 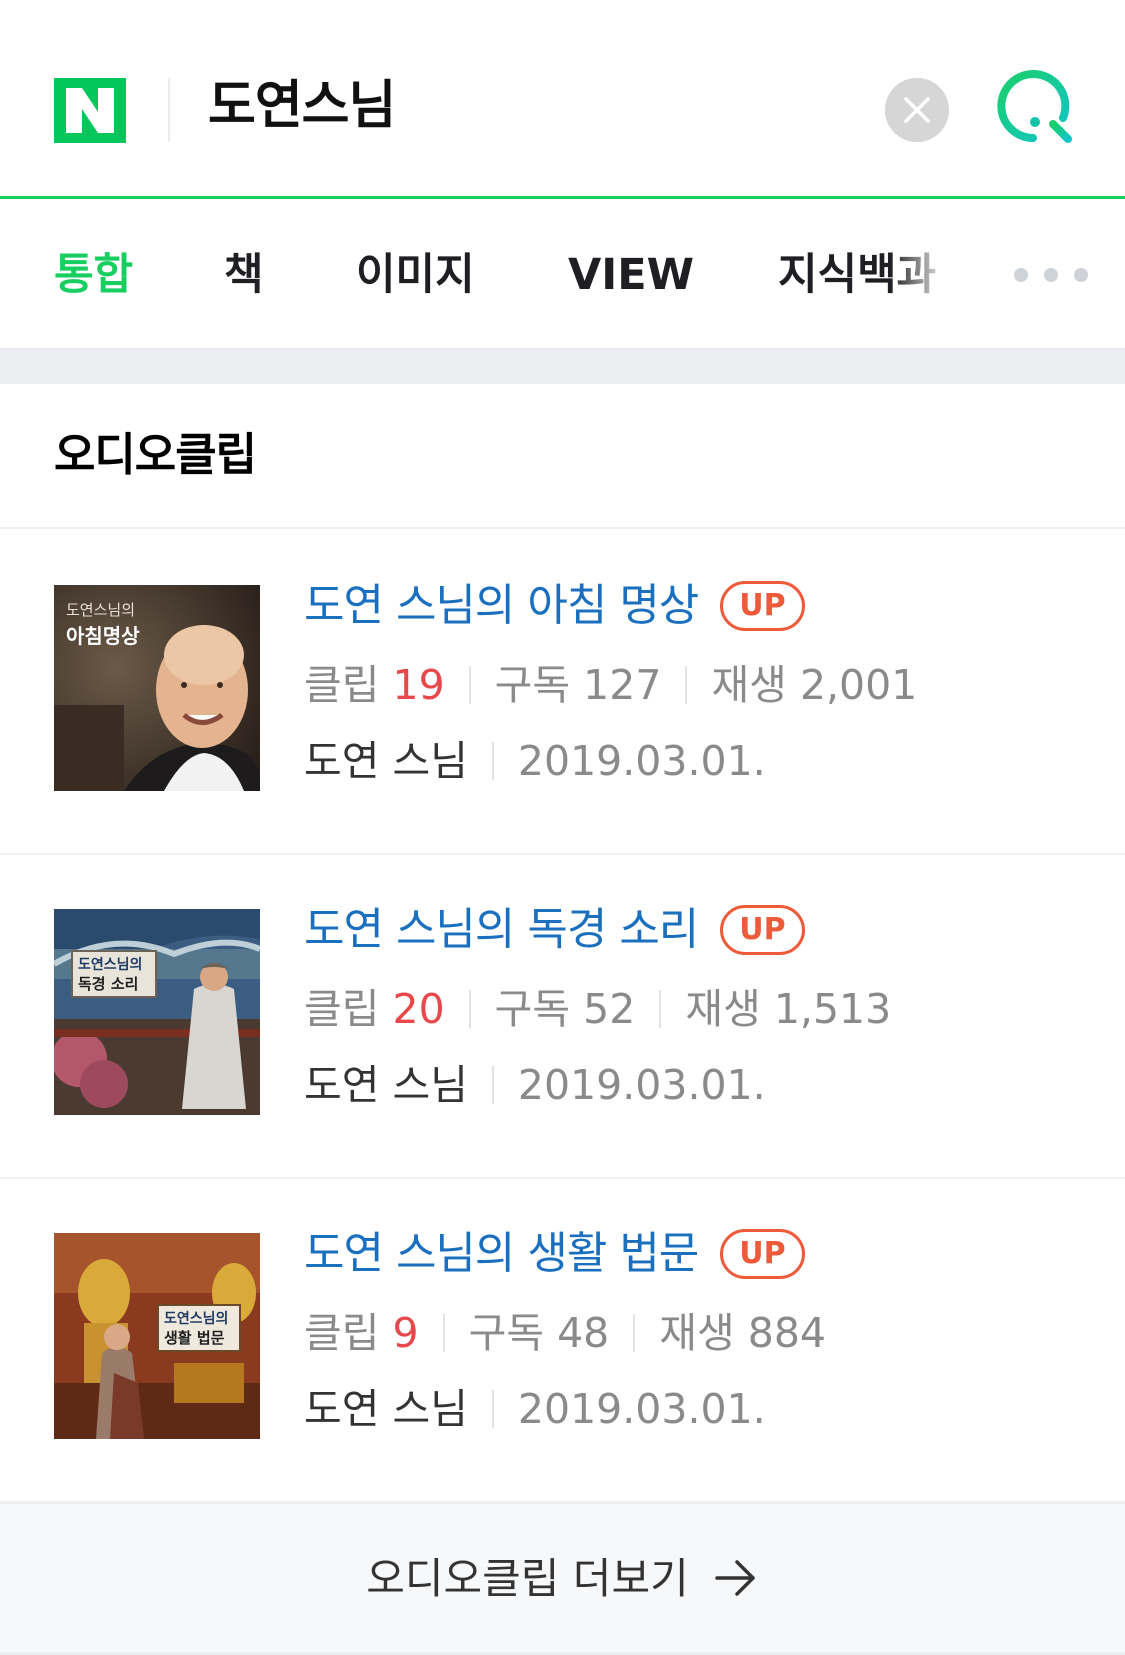 I want to click on header-divider, so click(x=169, y=110).